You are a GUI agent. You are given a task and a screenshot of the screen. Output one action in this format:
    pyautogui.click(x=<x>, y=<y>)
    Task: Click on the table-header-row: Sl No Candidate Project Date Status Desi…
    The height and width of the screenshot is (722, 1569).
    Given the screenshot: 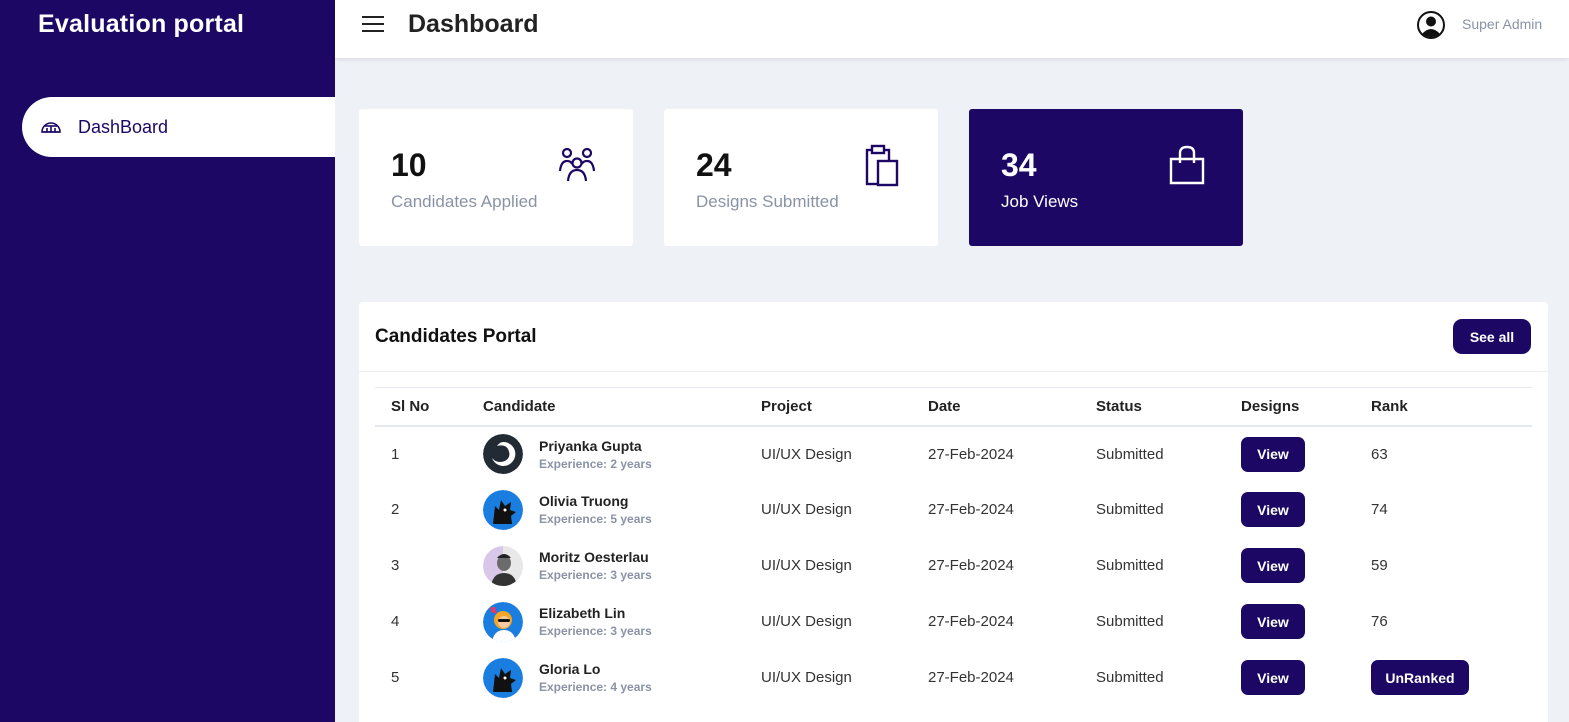 What is the action you would take?
    pyautogui.click(x=953, y=406)
    